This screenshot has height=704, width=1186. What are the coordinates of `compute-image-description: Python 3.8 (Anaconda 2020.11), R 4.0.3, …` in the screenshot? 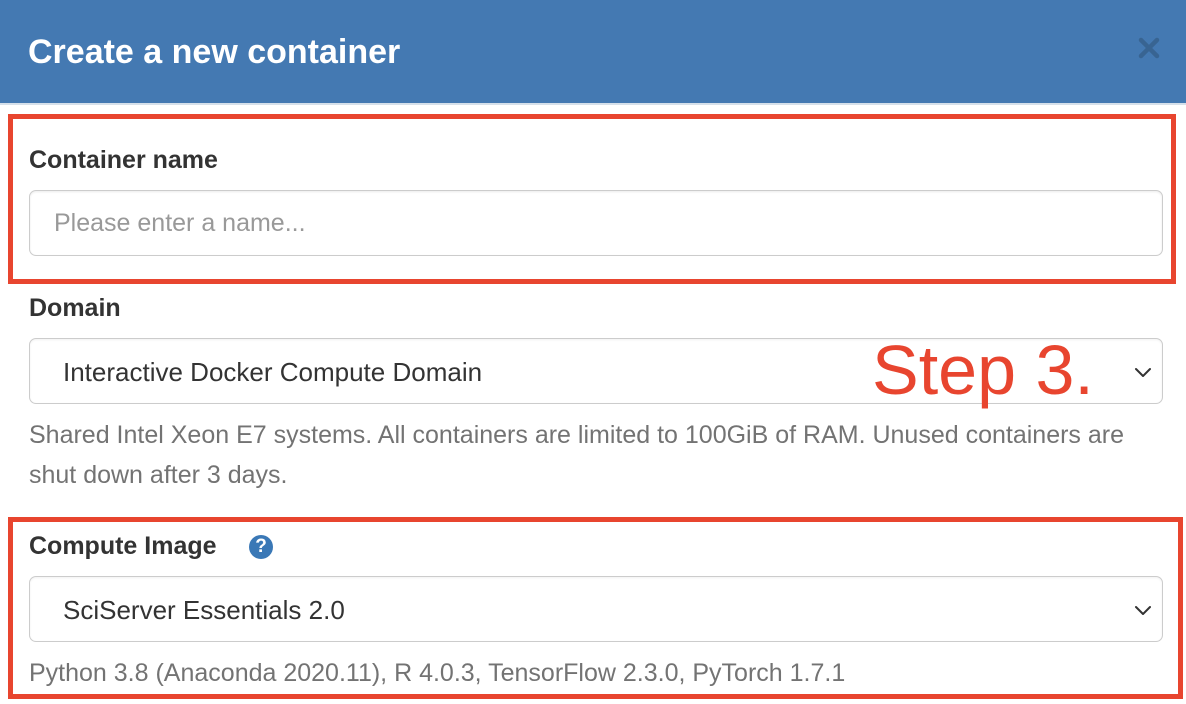 It's located at (437, 673).